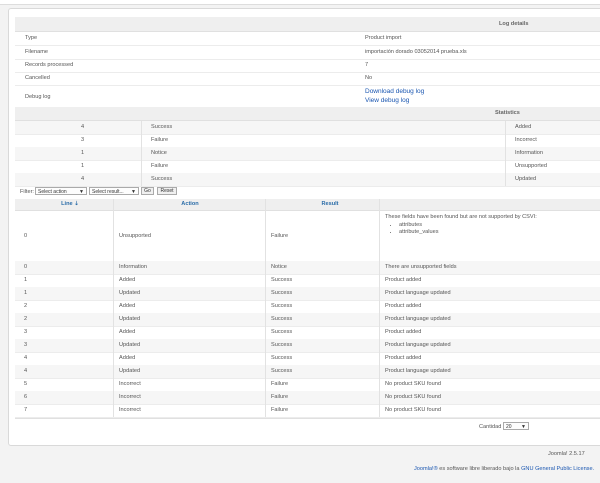  Describe the element at coordinates (307, 66) in the screenshot. I see `log-row-records: Records processed 7` at that location.